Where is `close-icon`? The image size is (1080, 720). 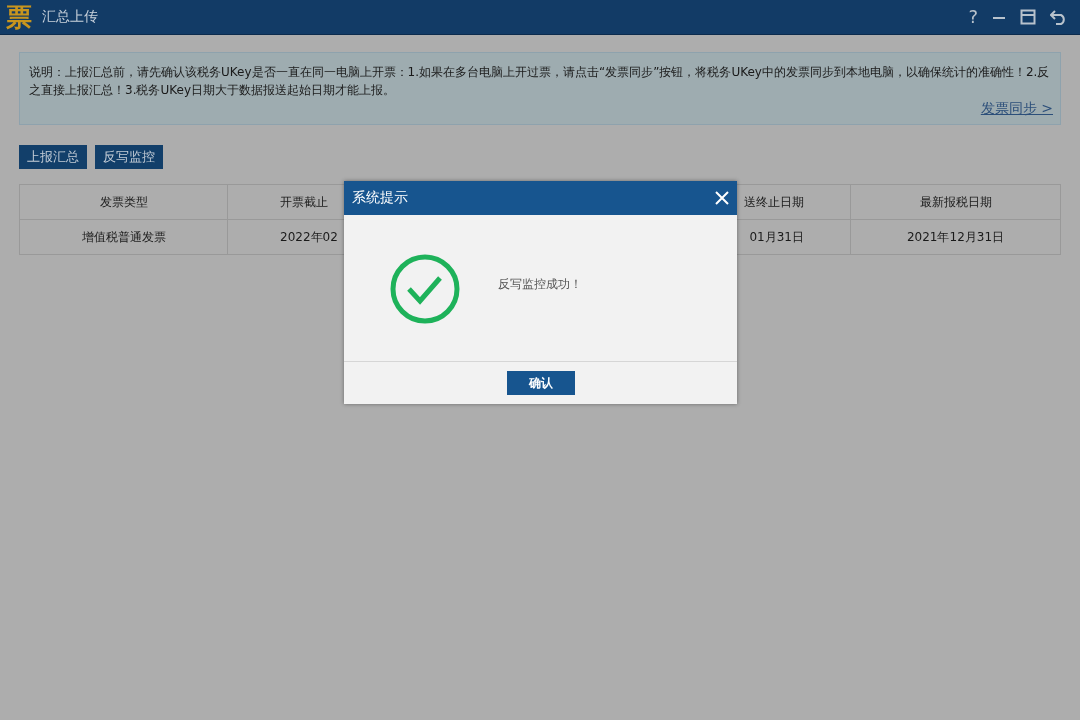 close-icon is located at coordinates (722, 198).